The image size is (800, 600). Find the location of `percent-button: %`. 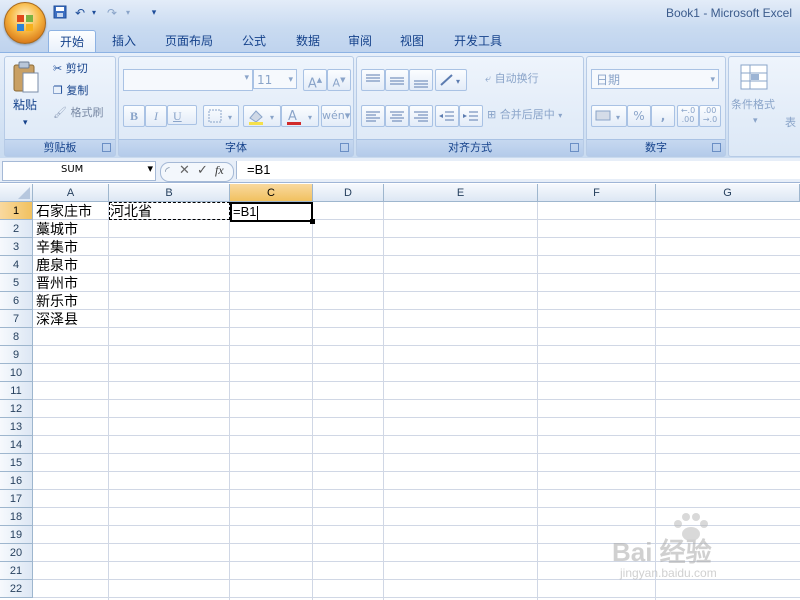

percent-button: % is located at coordinates (639, 116).